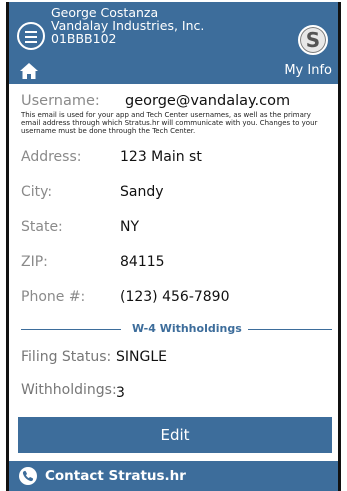  I want to click on city-label: City:, so click(37, 192).